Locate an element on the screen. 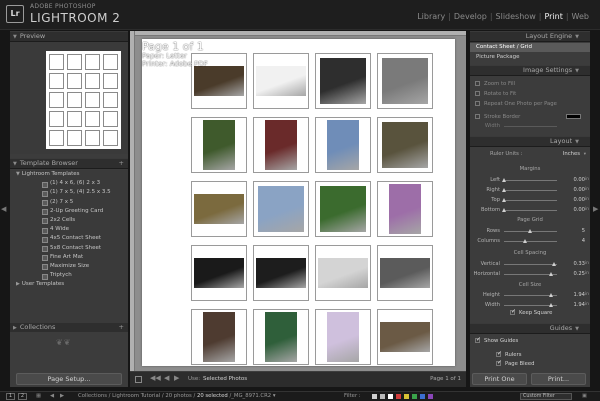 Image resolution: width=600 pixels, height=401 pixels. template-folder-user: ▶ User Templates is located at coordinates (69, 284).